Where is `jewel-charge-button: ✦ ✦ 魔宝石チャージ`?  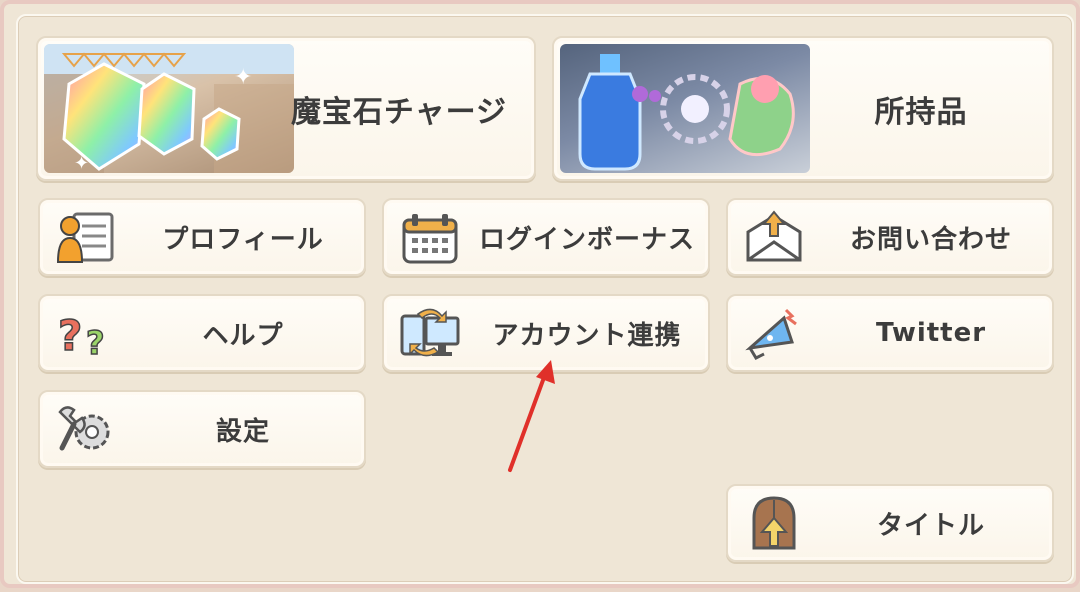 jewel-charge-button: ✦ ✦ 魔宝石チャージ is located at coordinates (286, 108).